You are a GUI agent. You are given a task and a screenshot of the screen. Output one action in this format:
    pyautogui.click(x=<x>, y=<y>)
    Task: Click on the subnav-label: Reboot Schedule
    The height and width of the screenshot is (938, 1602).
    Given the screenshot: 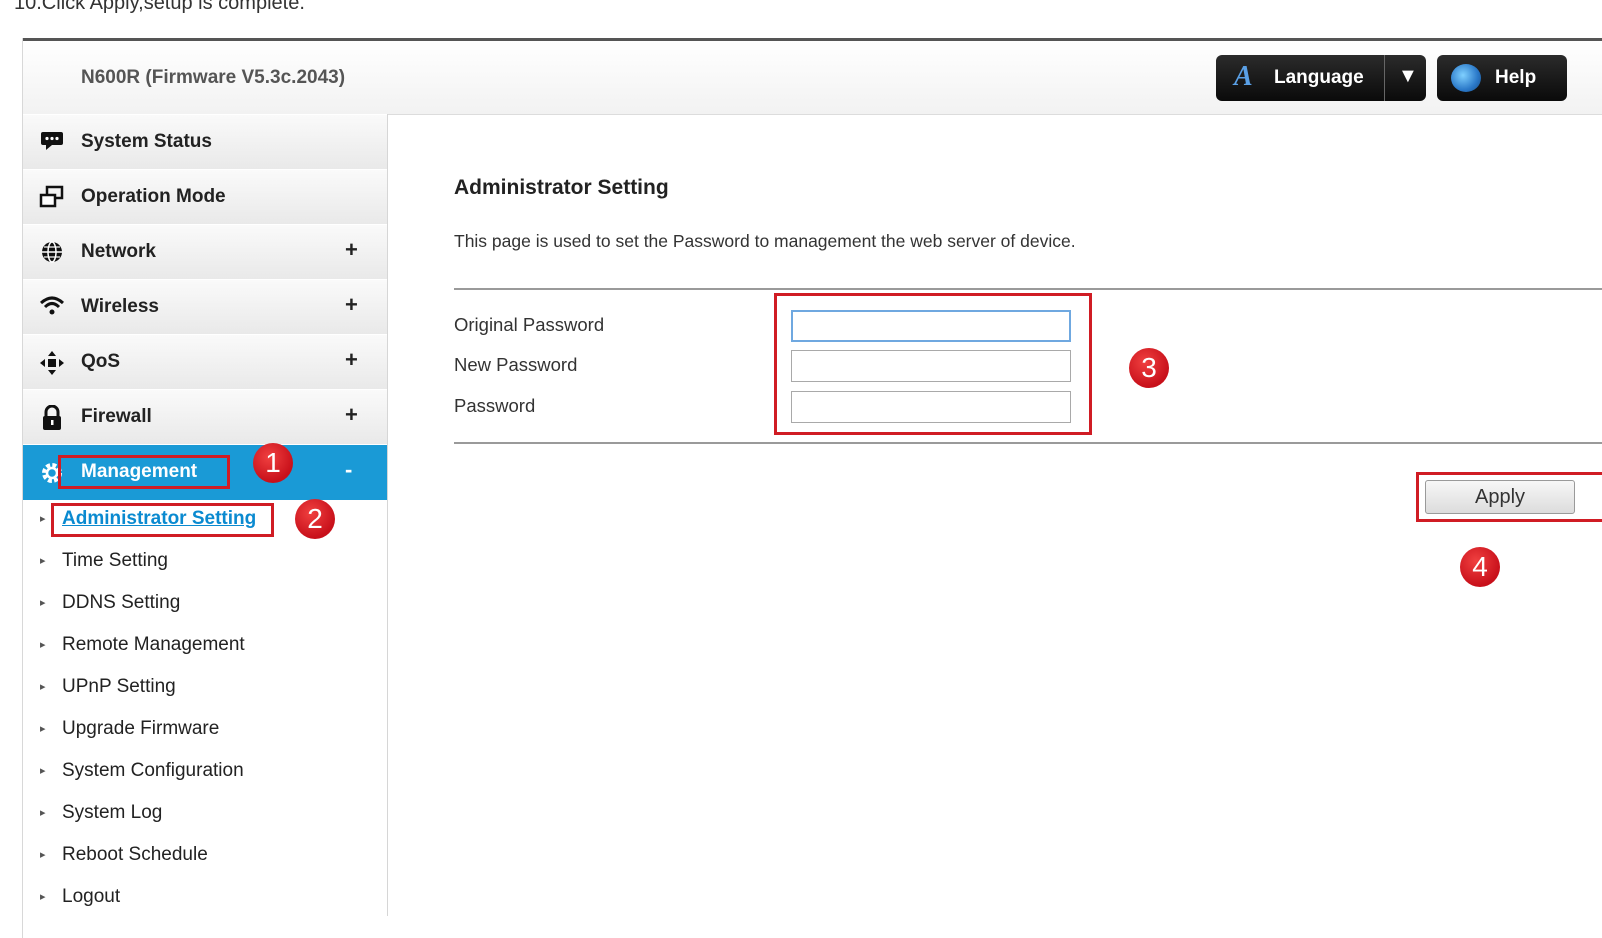 What is the action you would take?
    pyautogui.click(x=135, y=855)
    